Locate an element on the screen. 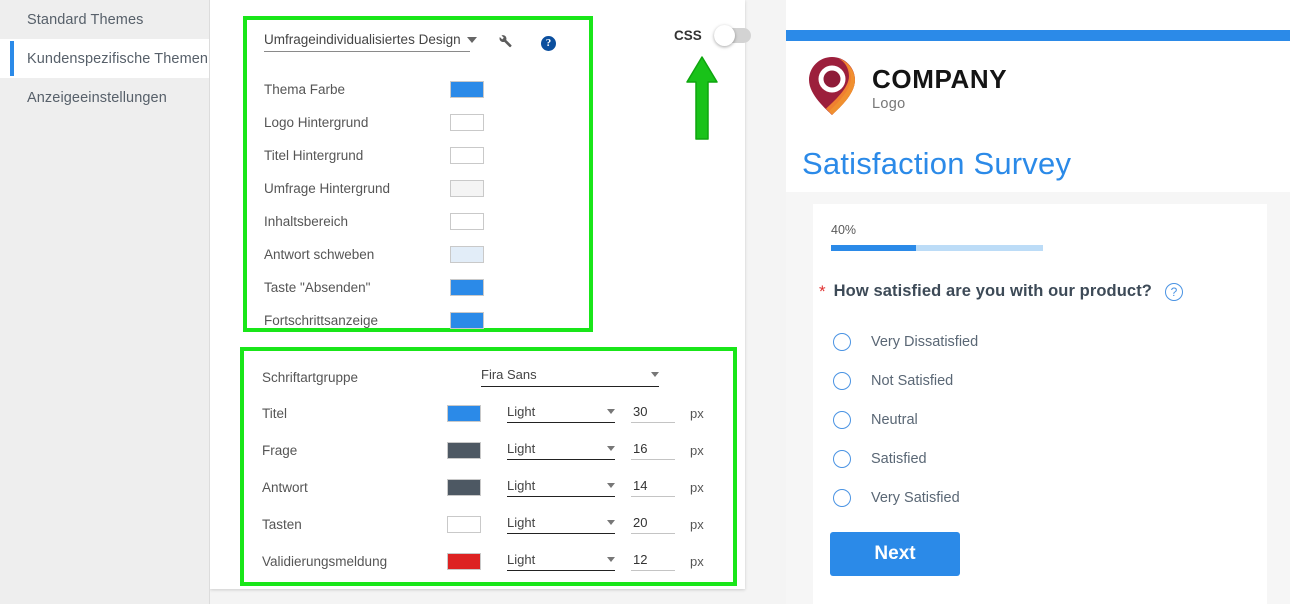 The image size is (1313, 604). sidebar-item-custom-themes: Kundenspezifische Themen is located at coordinates (104, 58).